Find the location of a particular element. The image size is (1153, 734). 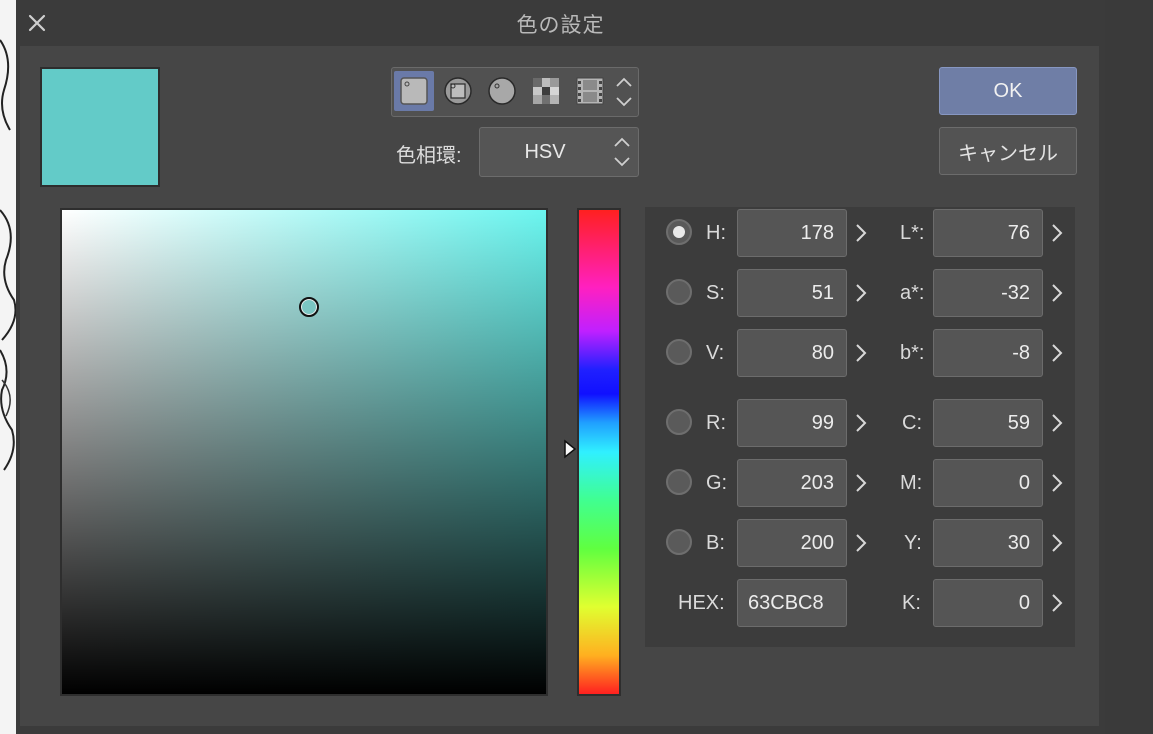

field-lstar: 76 is located at coordinates (988, 233).